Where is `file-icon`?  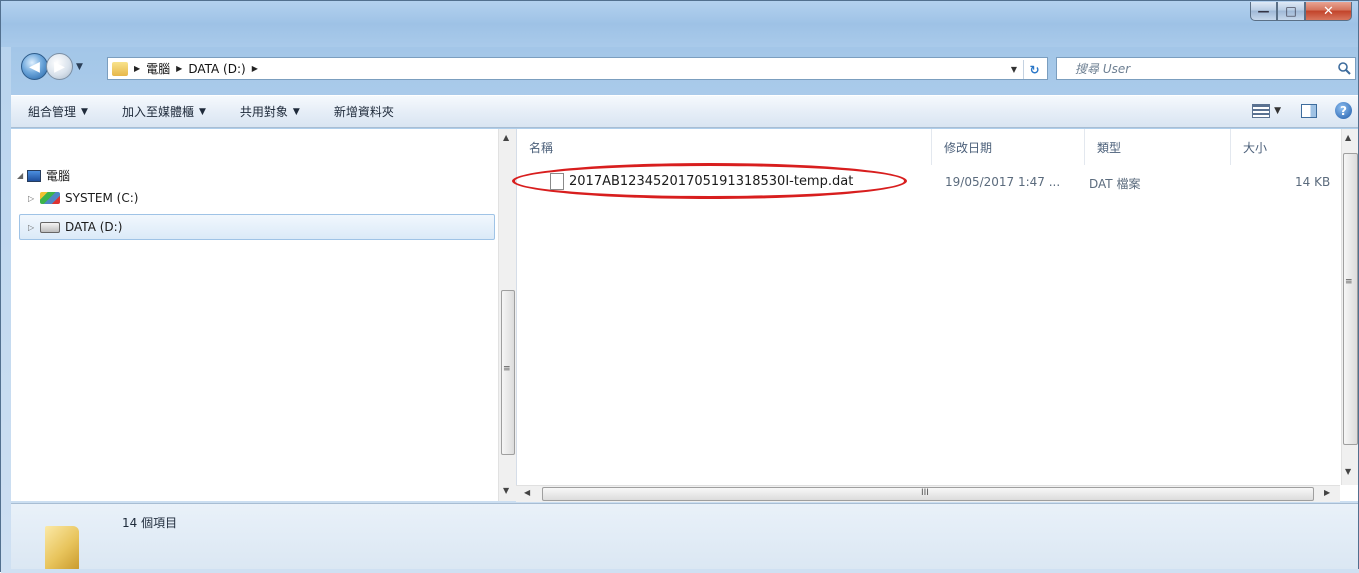 file-icon is located at coordinates (557, 181).